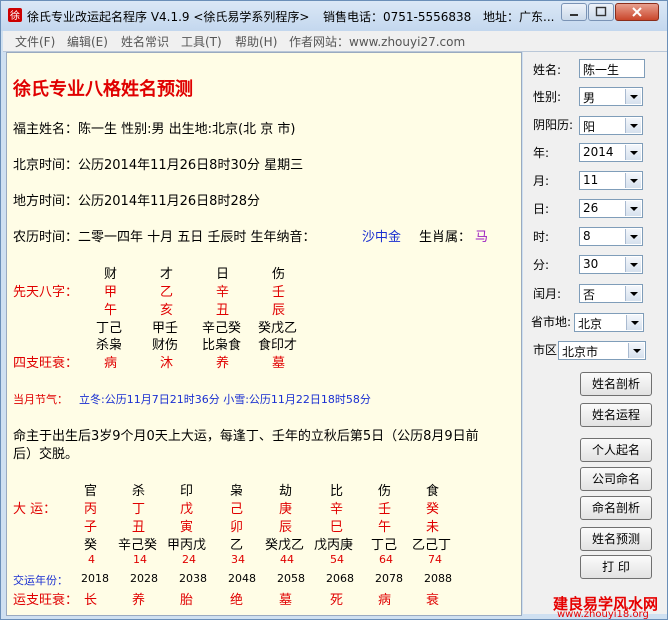 This screenshot has width=668, height=620. I want to click on strength-value: 病, so click(111, 363).